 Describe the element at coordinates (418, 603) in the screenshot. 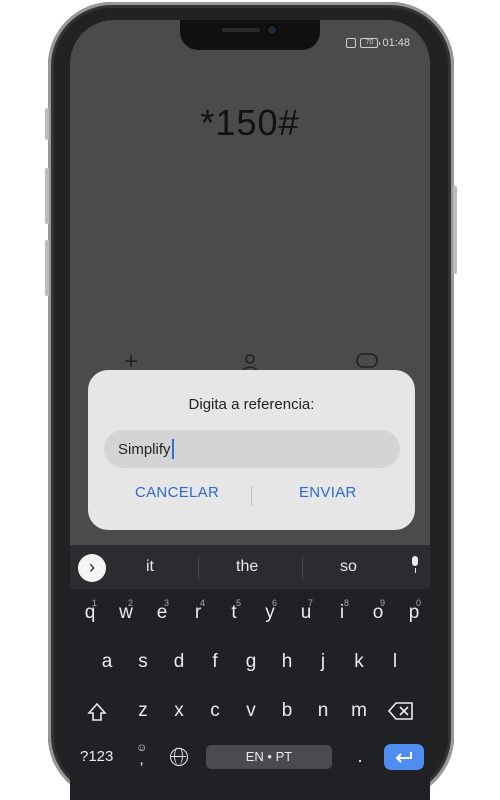

I see `key-number-hint: 0` at that location.